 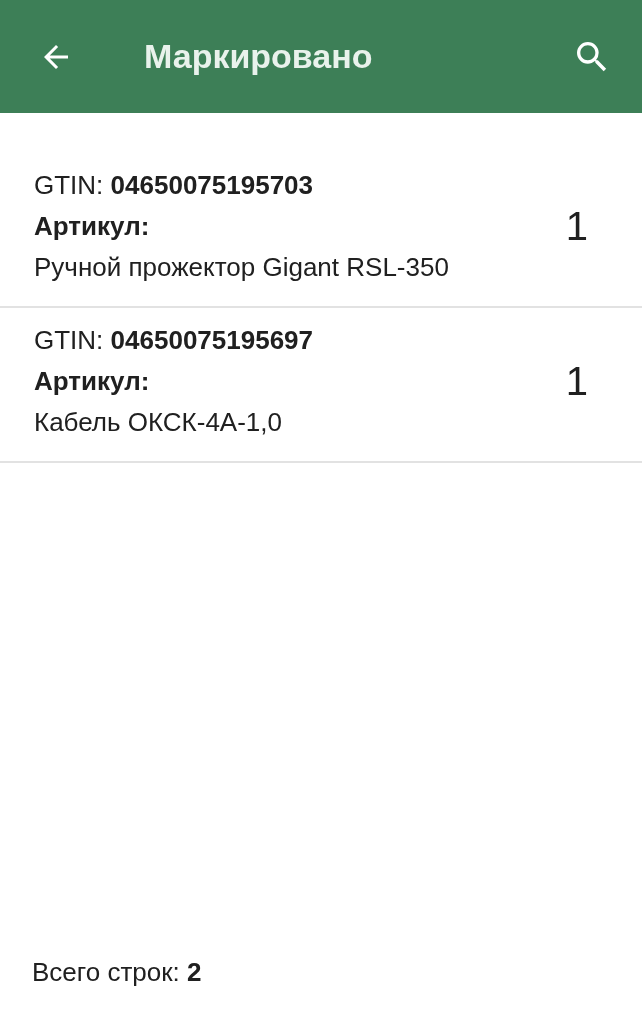 I want to click on gtin-text: GTIN: 04650075195703, so click(x=174, y=185).